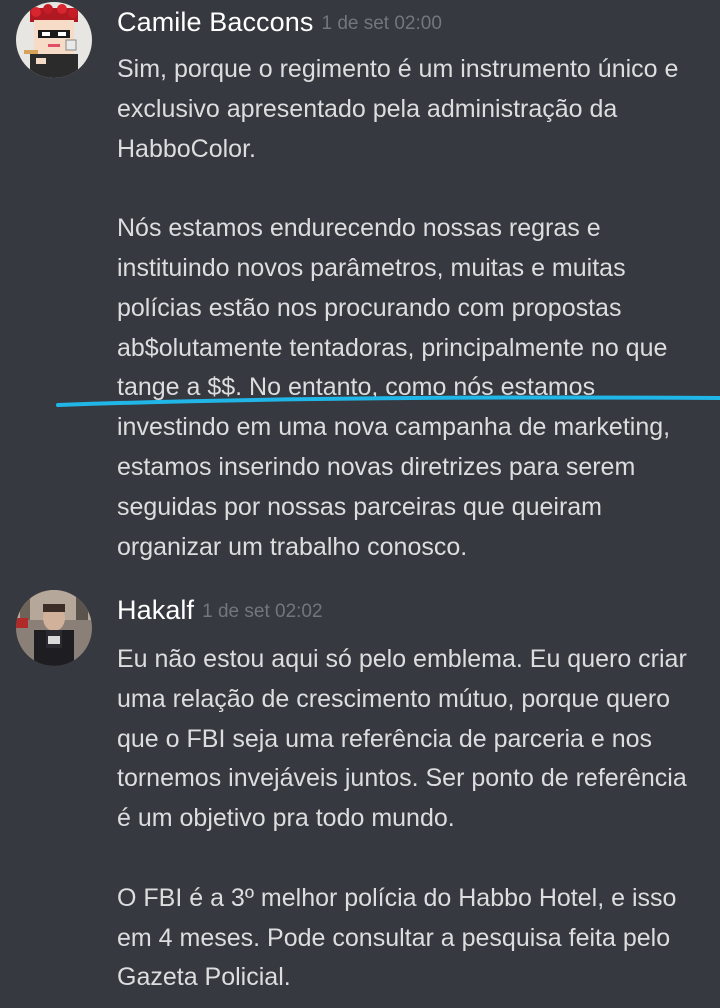  Describe the element at coordinates (215, 22) in the screenshot. I see `author-name: Camile Baccons` at that location.